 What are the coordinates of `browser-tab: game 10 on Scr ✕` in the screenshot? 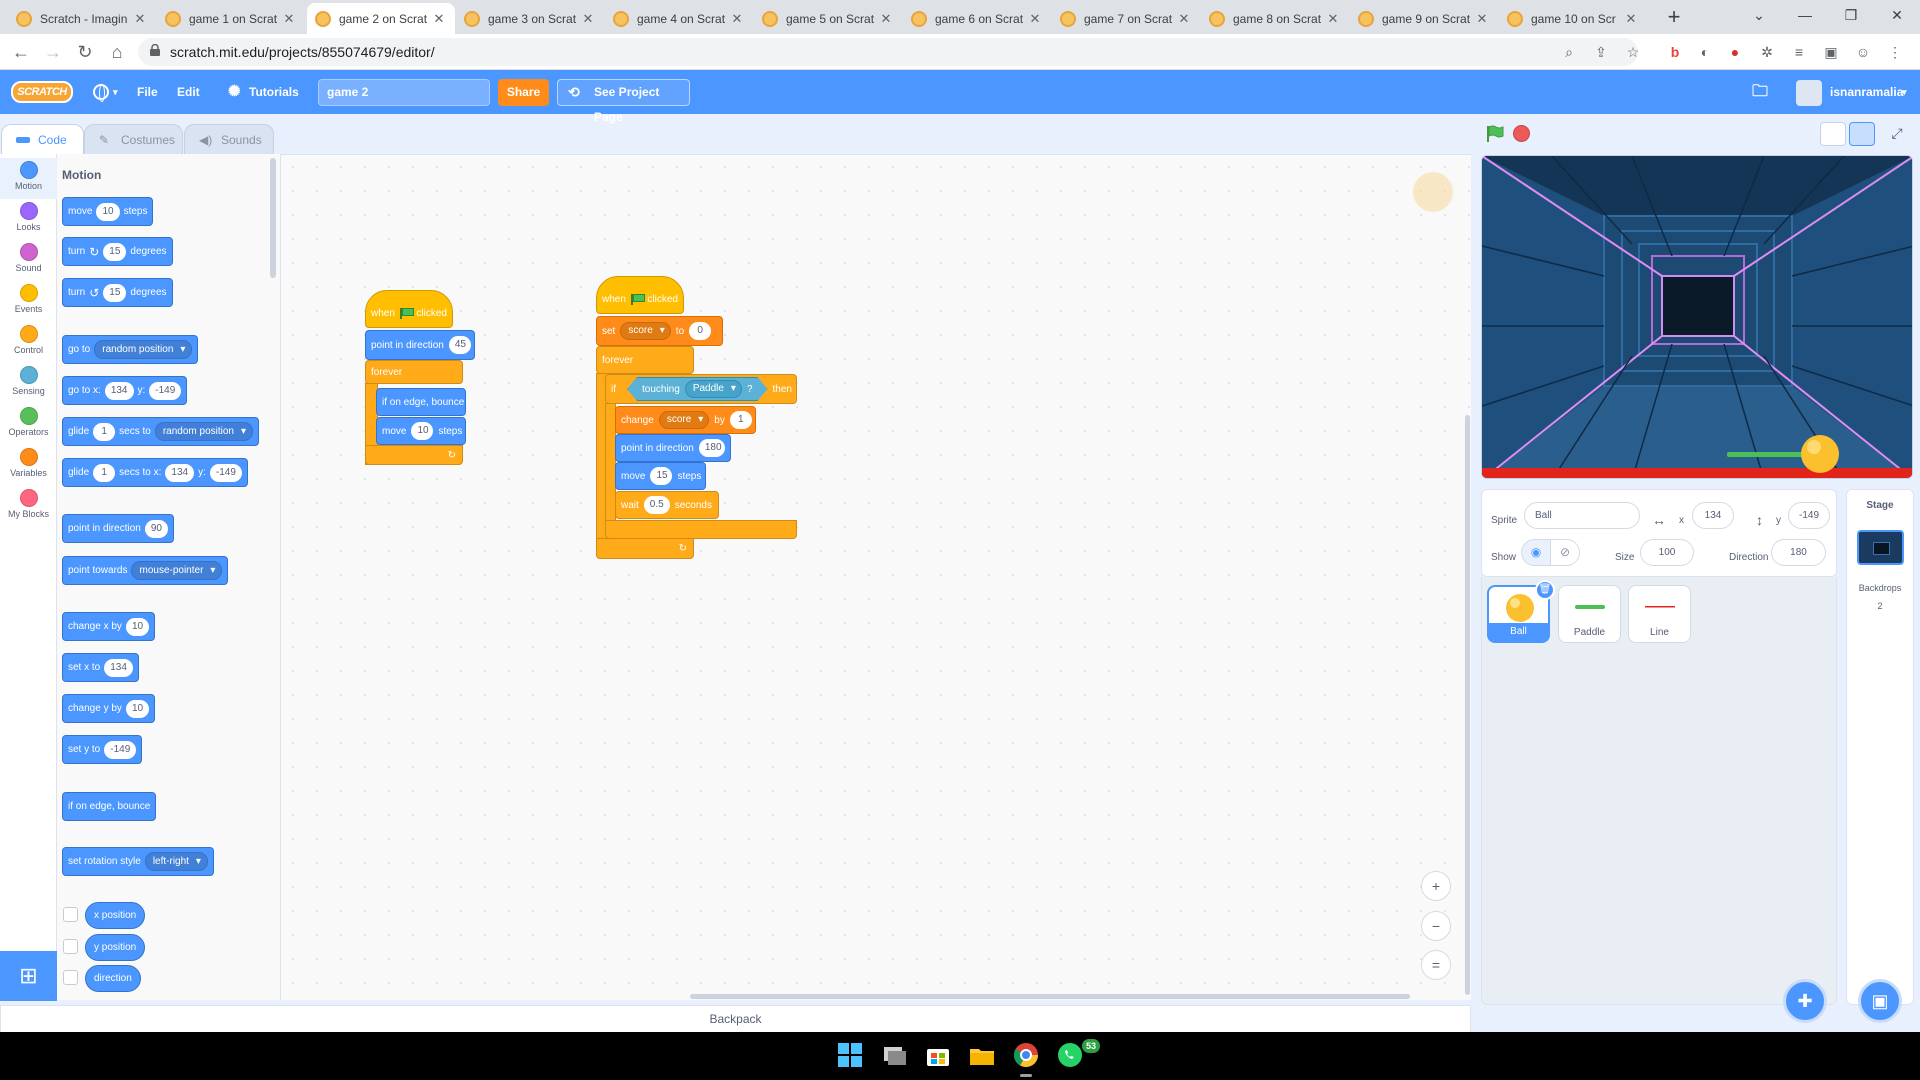 It's located at (1573, 18).